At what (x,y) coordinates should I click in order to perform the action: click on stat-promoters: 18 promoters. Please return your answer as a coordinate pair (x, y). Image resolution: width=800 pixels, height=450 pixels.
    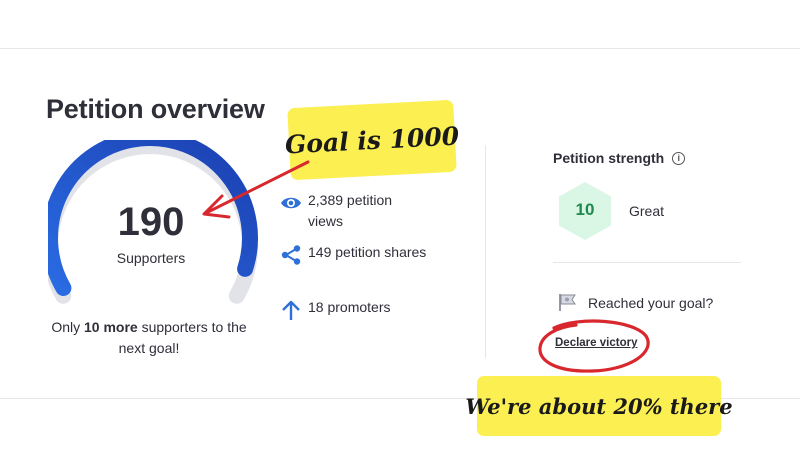
    Looking at the image, I should click on (353, 310).